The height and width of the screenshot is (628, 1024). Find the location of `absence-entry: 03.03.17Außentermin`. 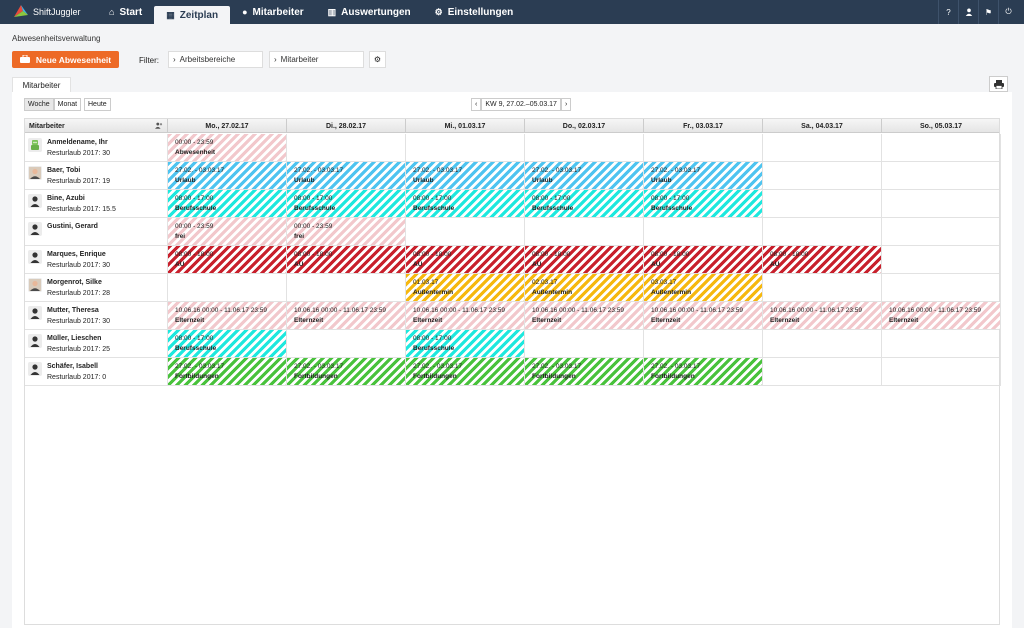

absence-entry: 03.03.17Außentermin is located at coordinates (703, 287).